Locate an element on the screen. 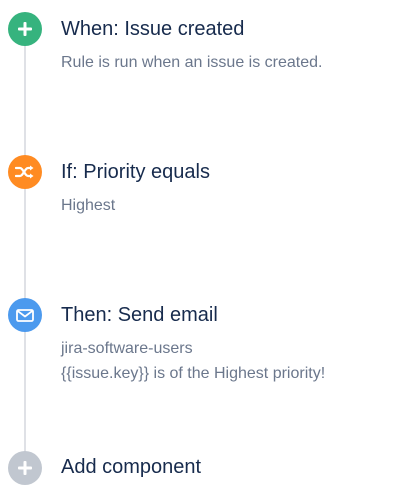 The height and width of the screenshot is (485, 395). action-envelope-icon is located at coordinates (25, 315).